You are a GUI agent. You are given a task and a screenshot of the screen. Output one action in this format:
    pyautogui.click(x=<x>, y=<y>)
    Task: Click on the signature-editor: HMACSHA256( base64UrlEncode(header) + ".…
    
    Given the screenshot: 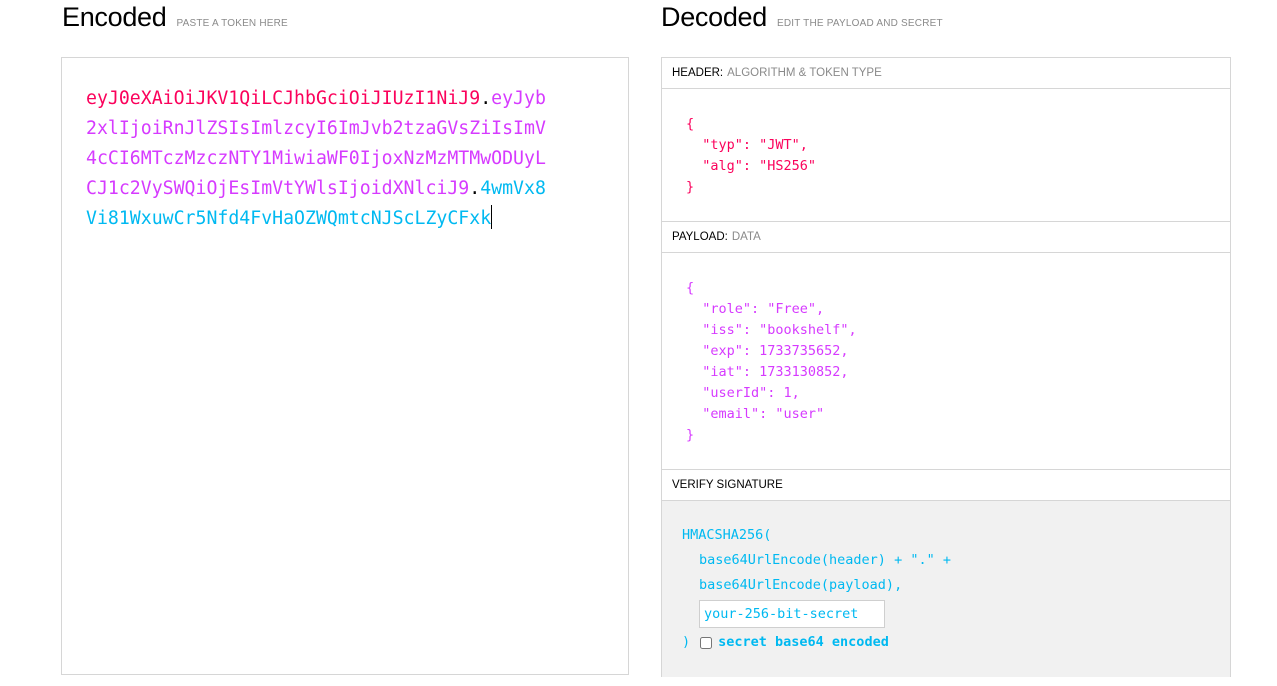 What is the action you would take?
    pyautogui.click(x=946, y=589)
    